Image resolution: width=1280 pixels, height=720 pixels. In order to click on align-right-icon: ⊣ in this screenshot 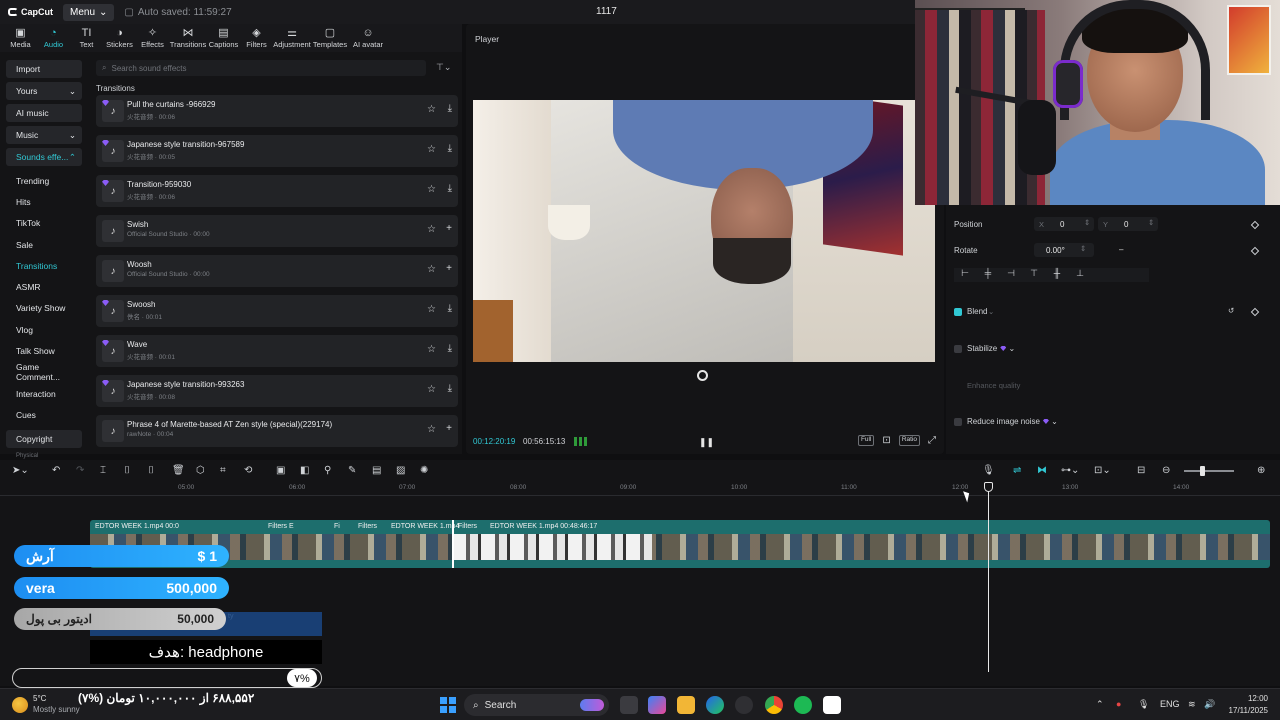, I will do `click(1011, 275)`.